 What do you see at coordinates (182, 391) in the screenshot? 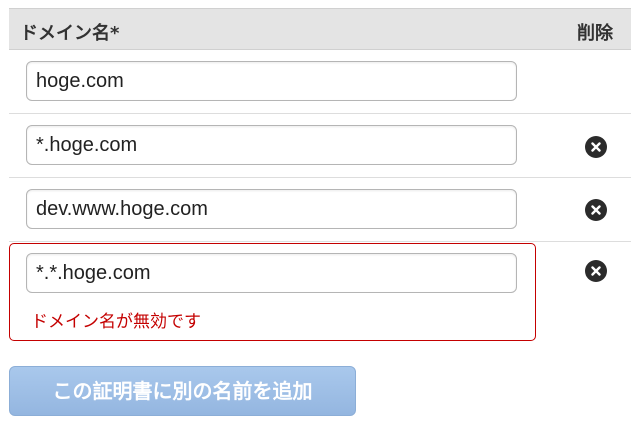
I see `add-another-name-button: この証明書に別の名前を追加` at bounding box center [182, 391].